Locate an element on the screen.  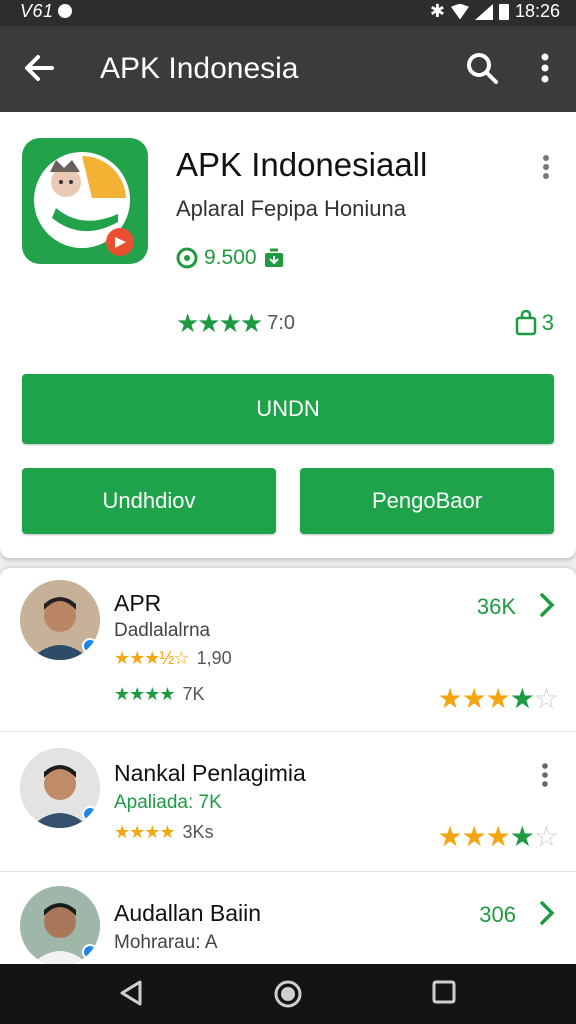
list-item-rating: ★★★½☆ 1,90 is located at coordinates (173, 658).